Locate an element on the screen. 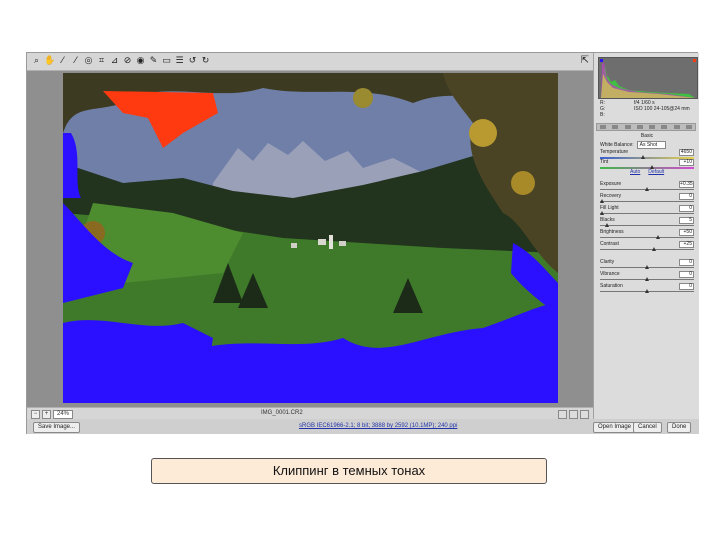  vibrance-value-field: 0 is located at coordinates (686, 274).